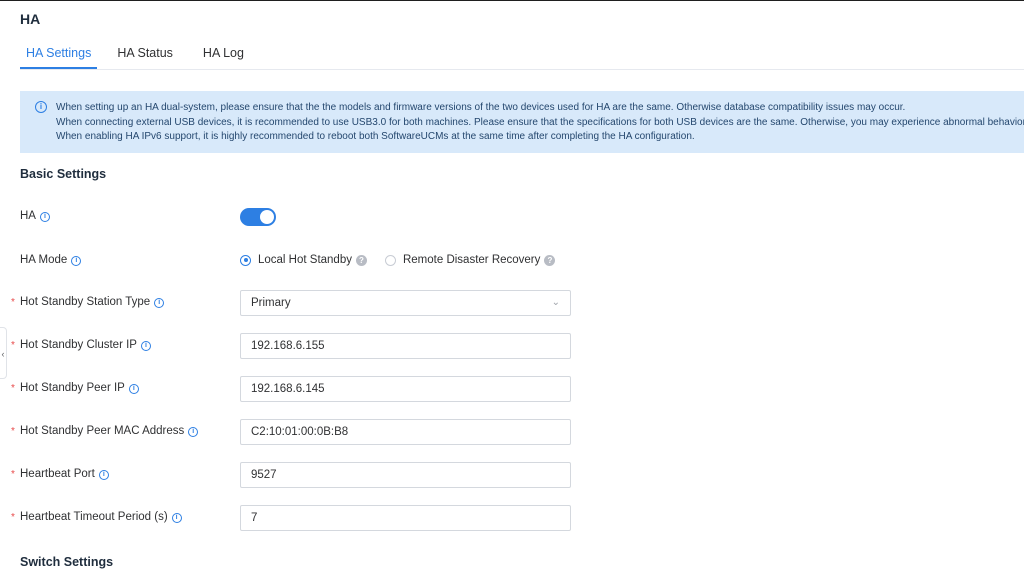  I want to click on tab-ha-log: HA Log, so click(223, 56).